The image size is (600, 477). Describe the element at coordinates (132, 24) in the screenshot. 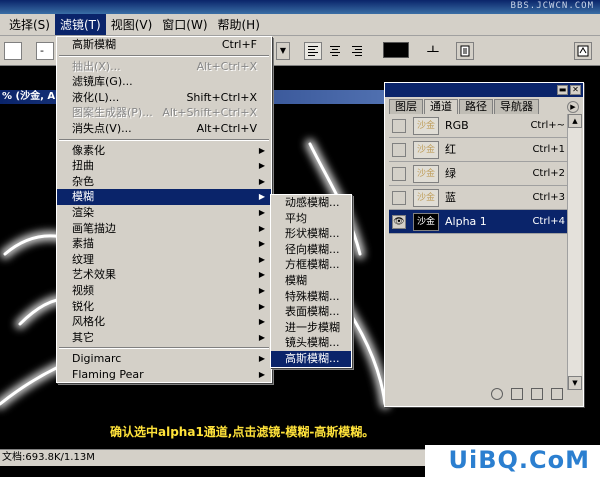

I see `menu-view: 视图(V)` at that location.